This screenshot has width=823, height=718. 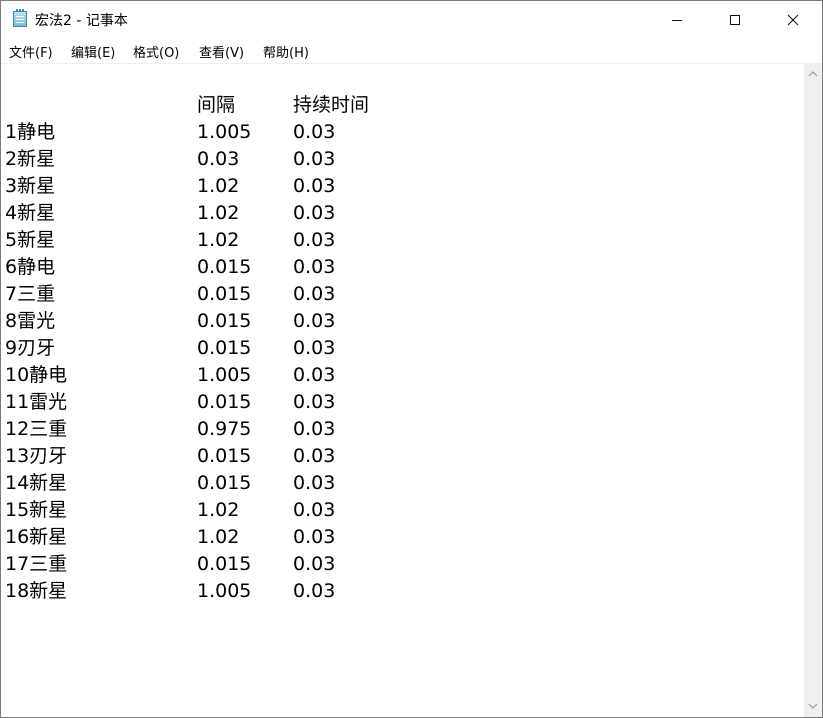 I want to click on maximize-icon, so click(x=735, y=19).